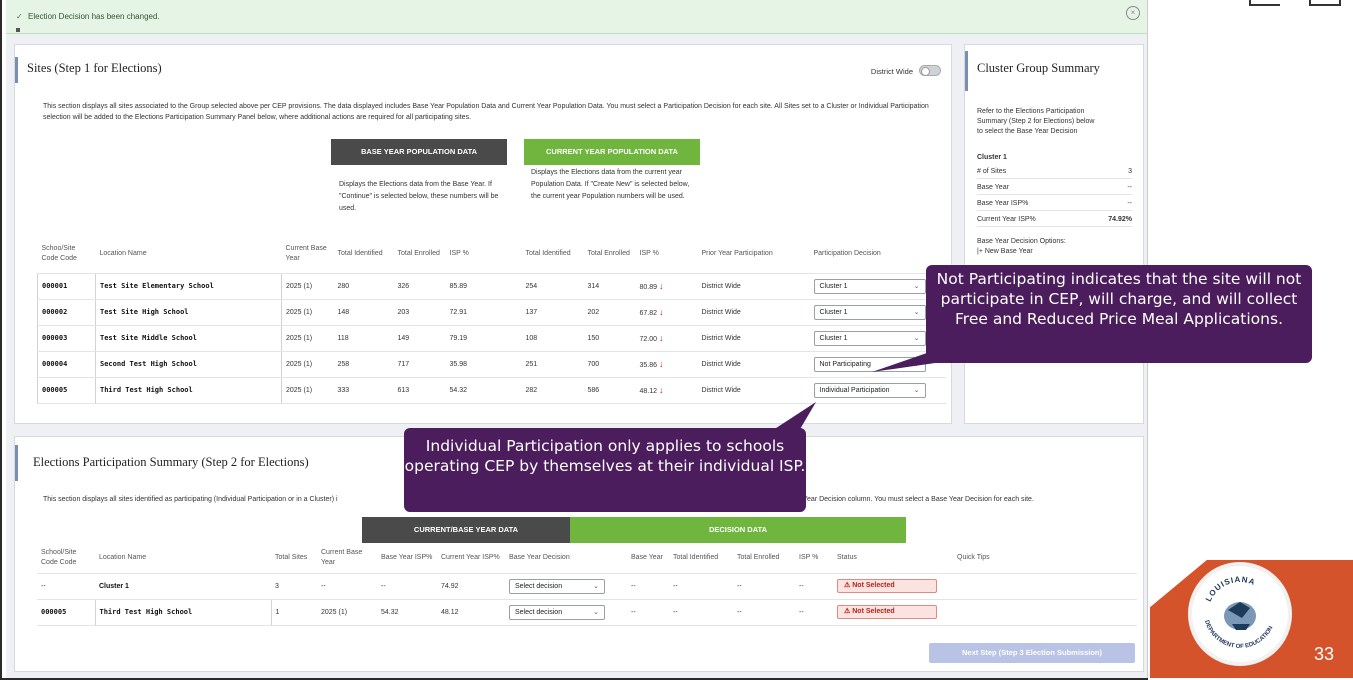 The image size is (1353, 680). I want to click on cluster-summary-title: Cluster Group Summary, so click(1038, 68).